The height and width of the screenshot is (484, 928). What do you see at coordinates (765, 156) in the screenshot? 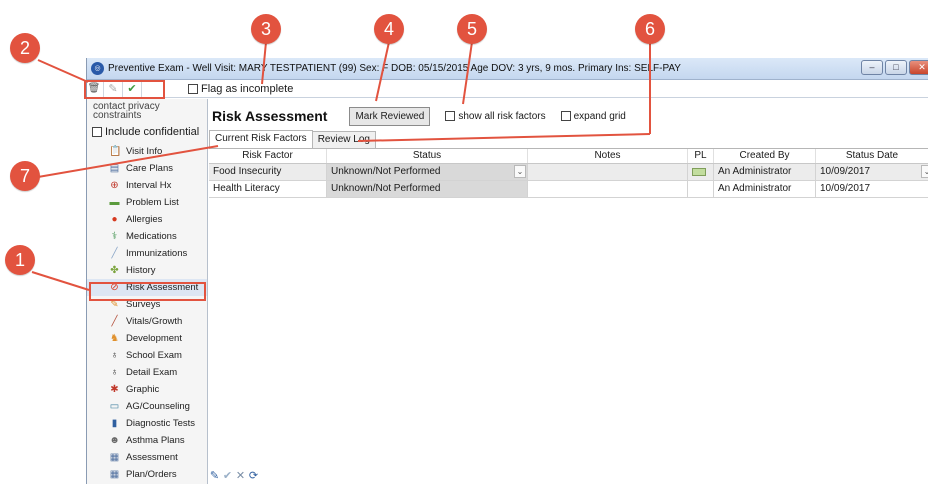
I see `column-header-created-by: Created By` at bounding box center [765, 156].